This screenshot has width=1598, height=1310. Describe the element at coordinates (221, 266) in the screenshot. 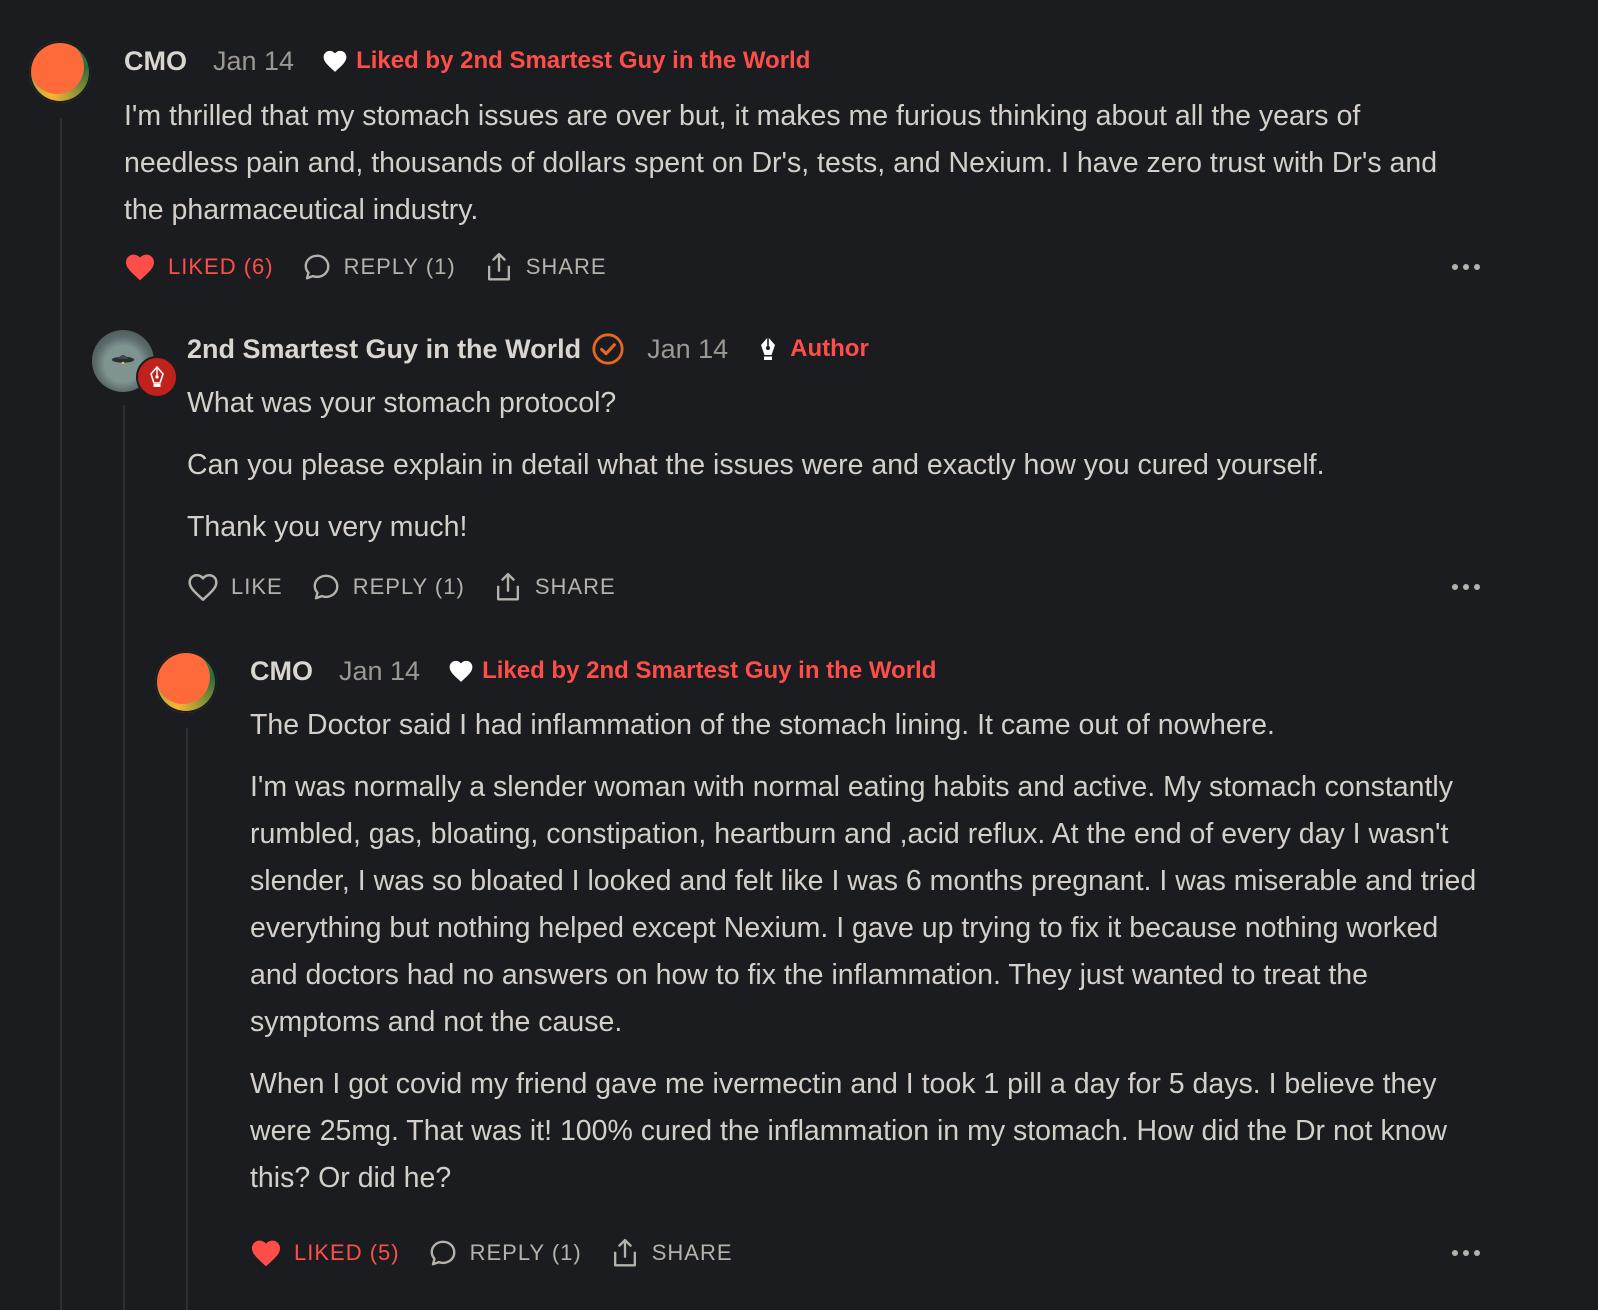

I see `like-label: LIKED (6)` at that location.